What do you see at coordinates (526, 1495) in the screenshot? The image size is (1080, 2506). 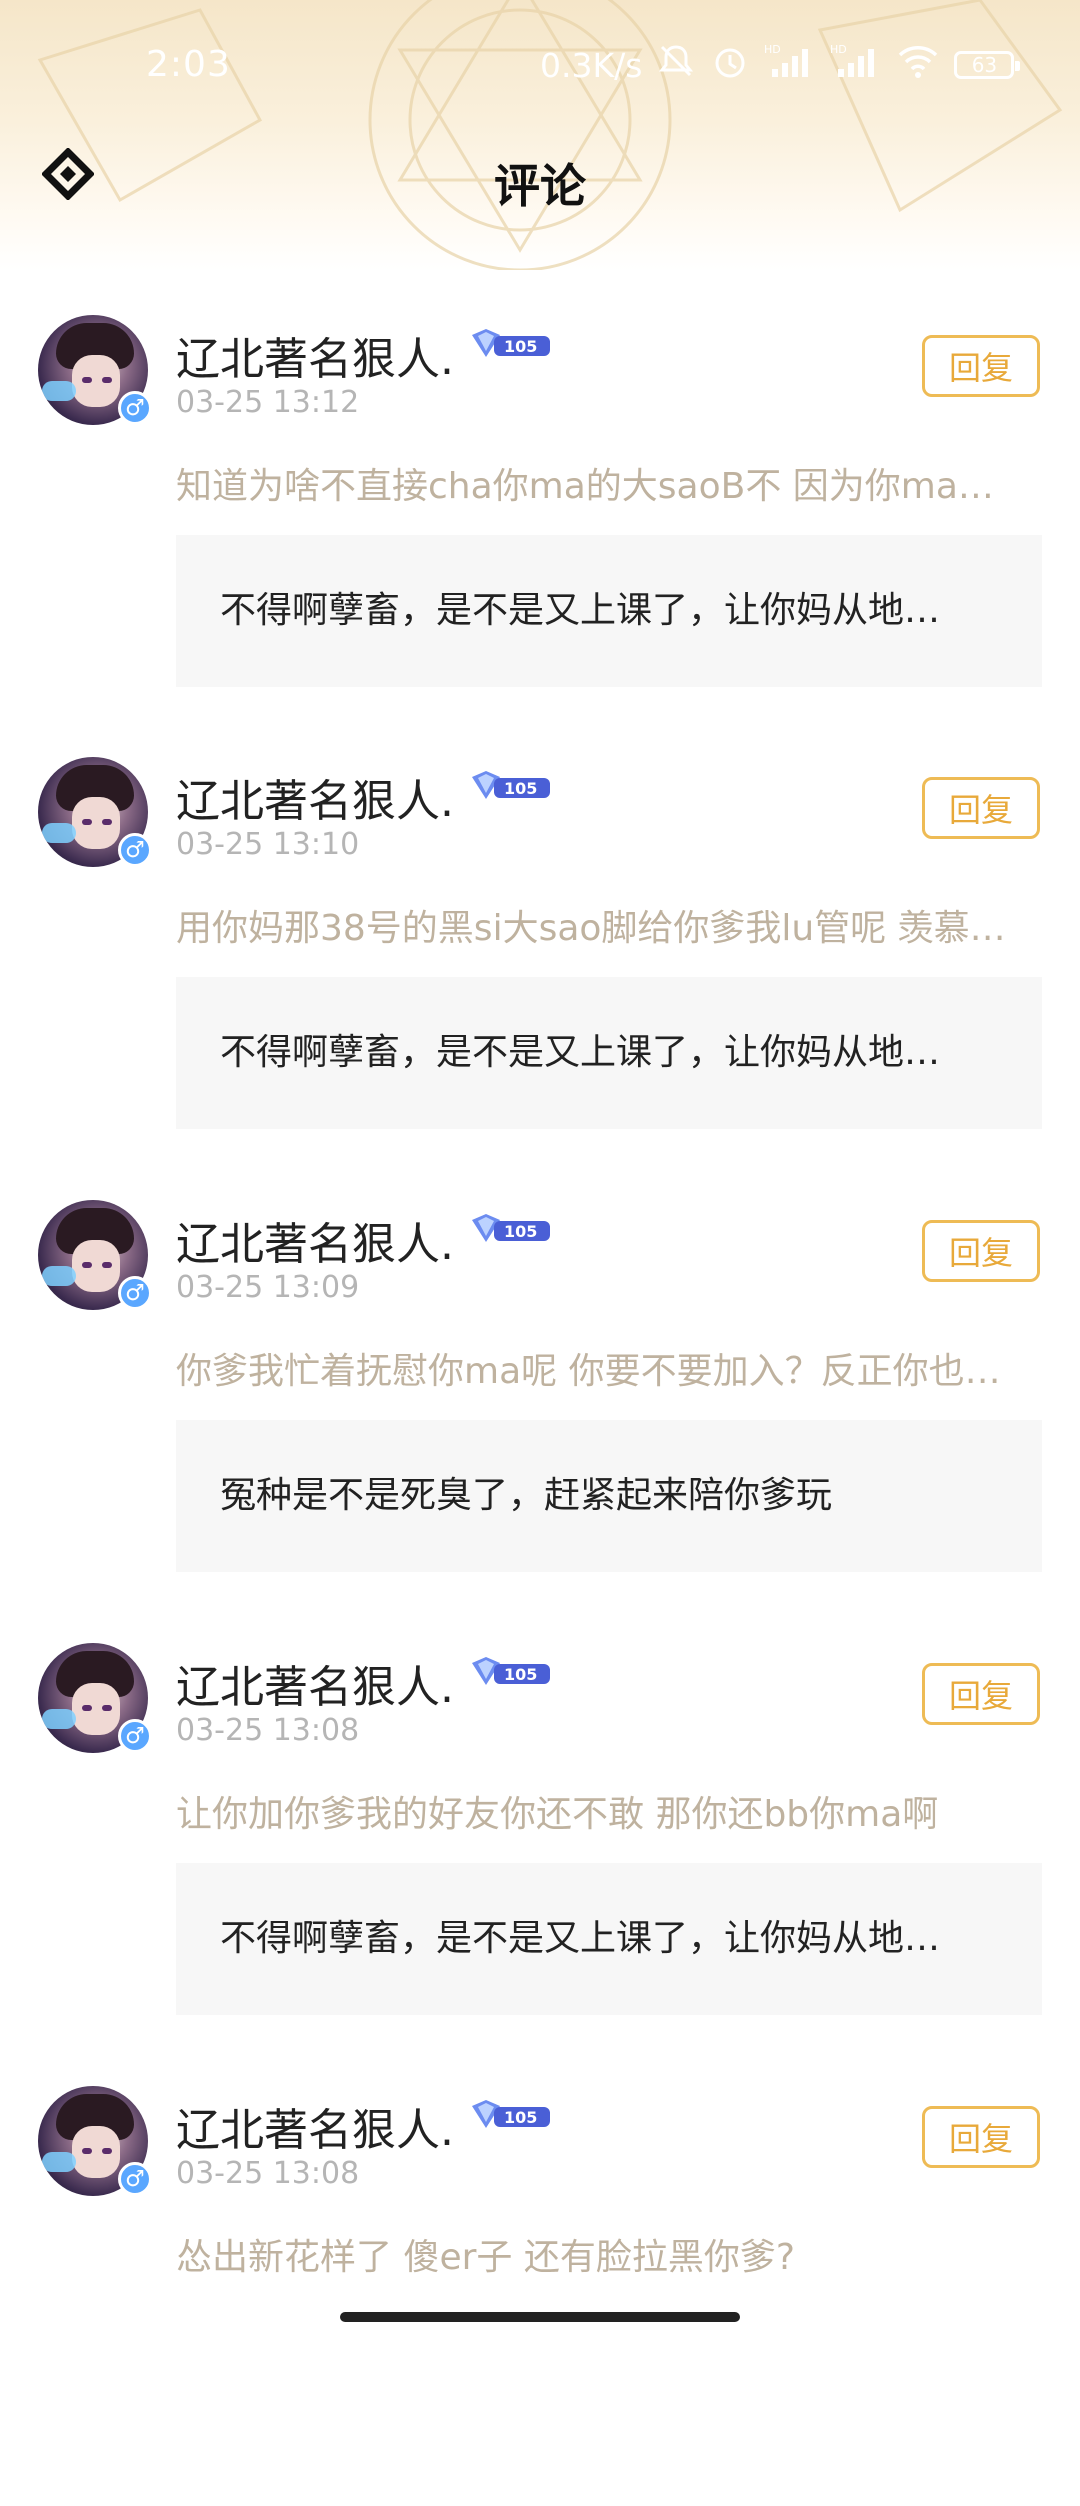 I see `quoted-text: 冤种是不是死臭了，赶紧起来陪你爹玩` at bounding box center [526, 1495].